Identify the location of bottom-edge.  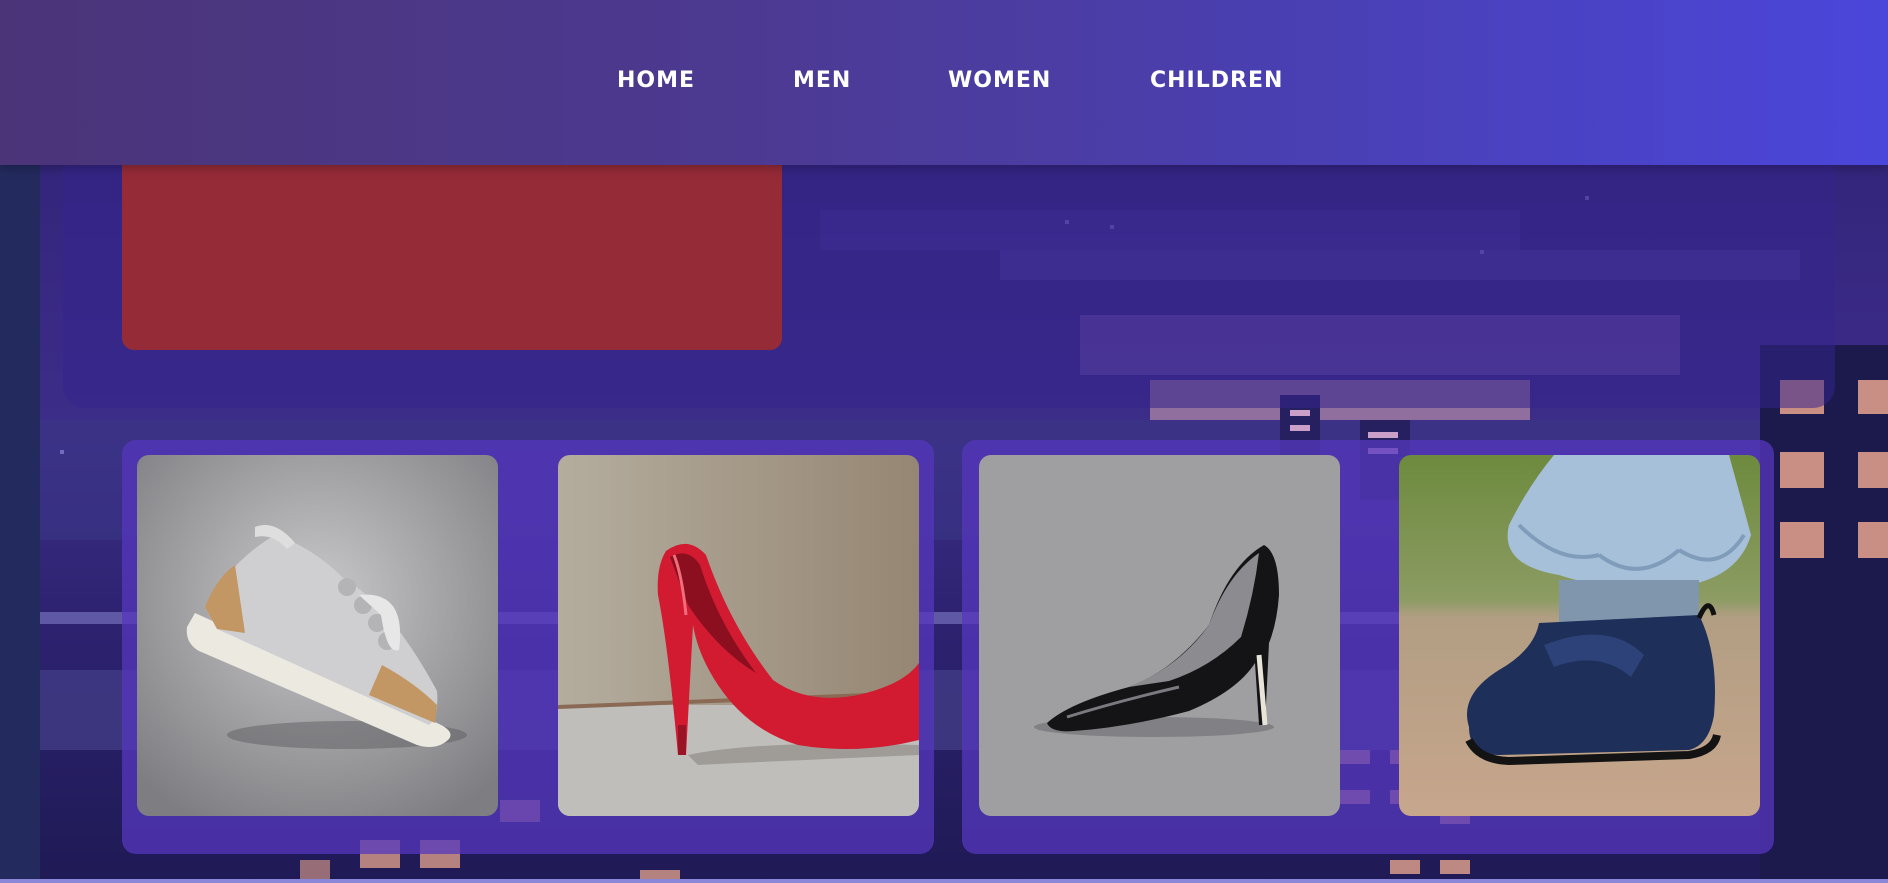
(944, 881).